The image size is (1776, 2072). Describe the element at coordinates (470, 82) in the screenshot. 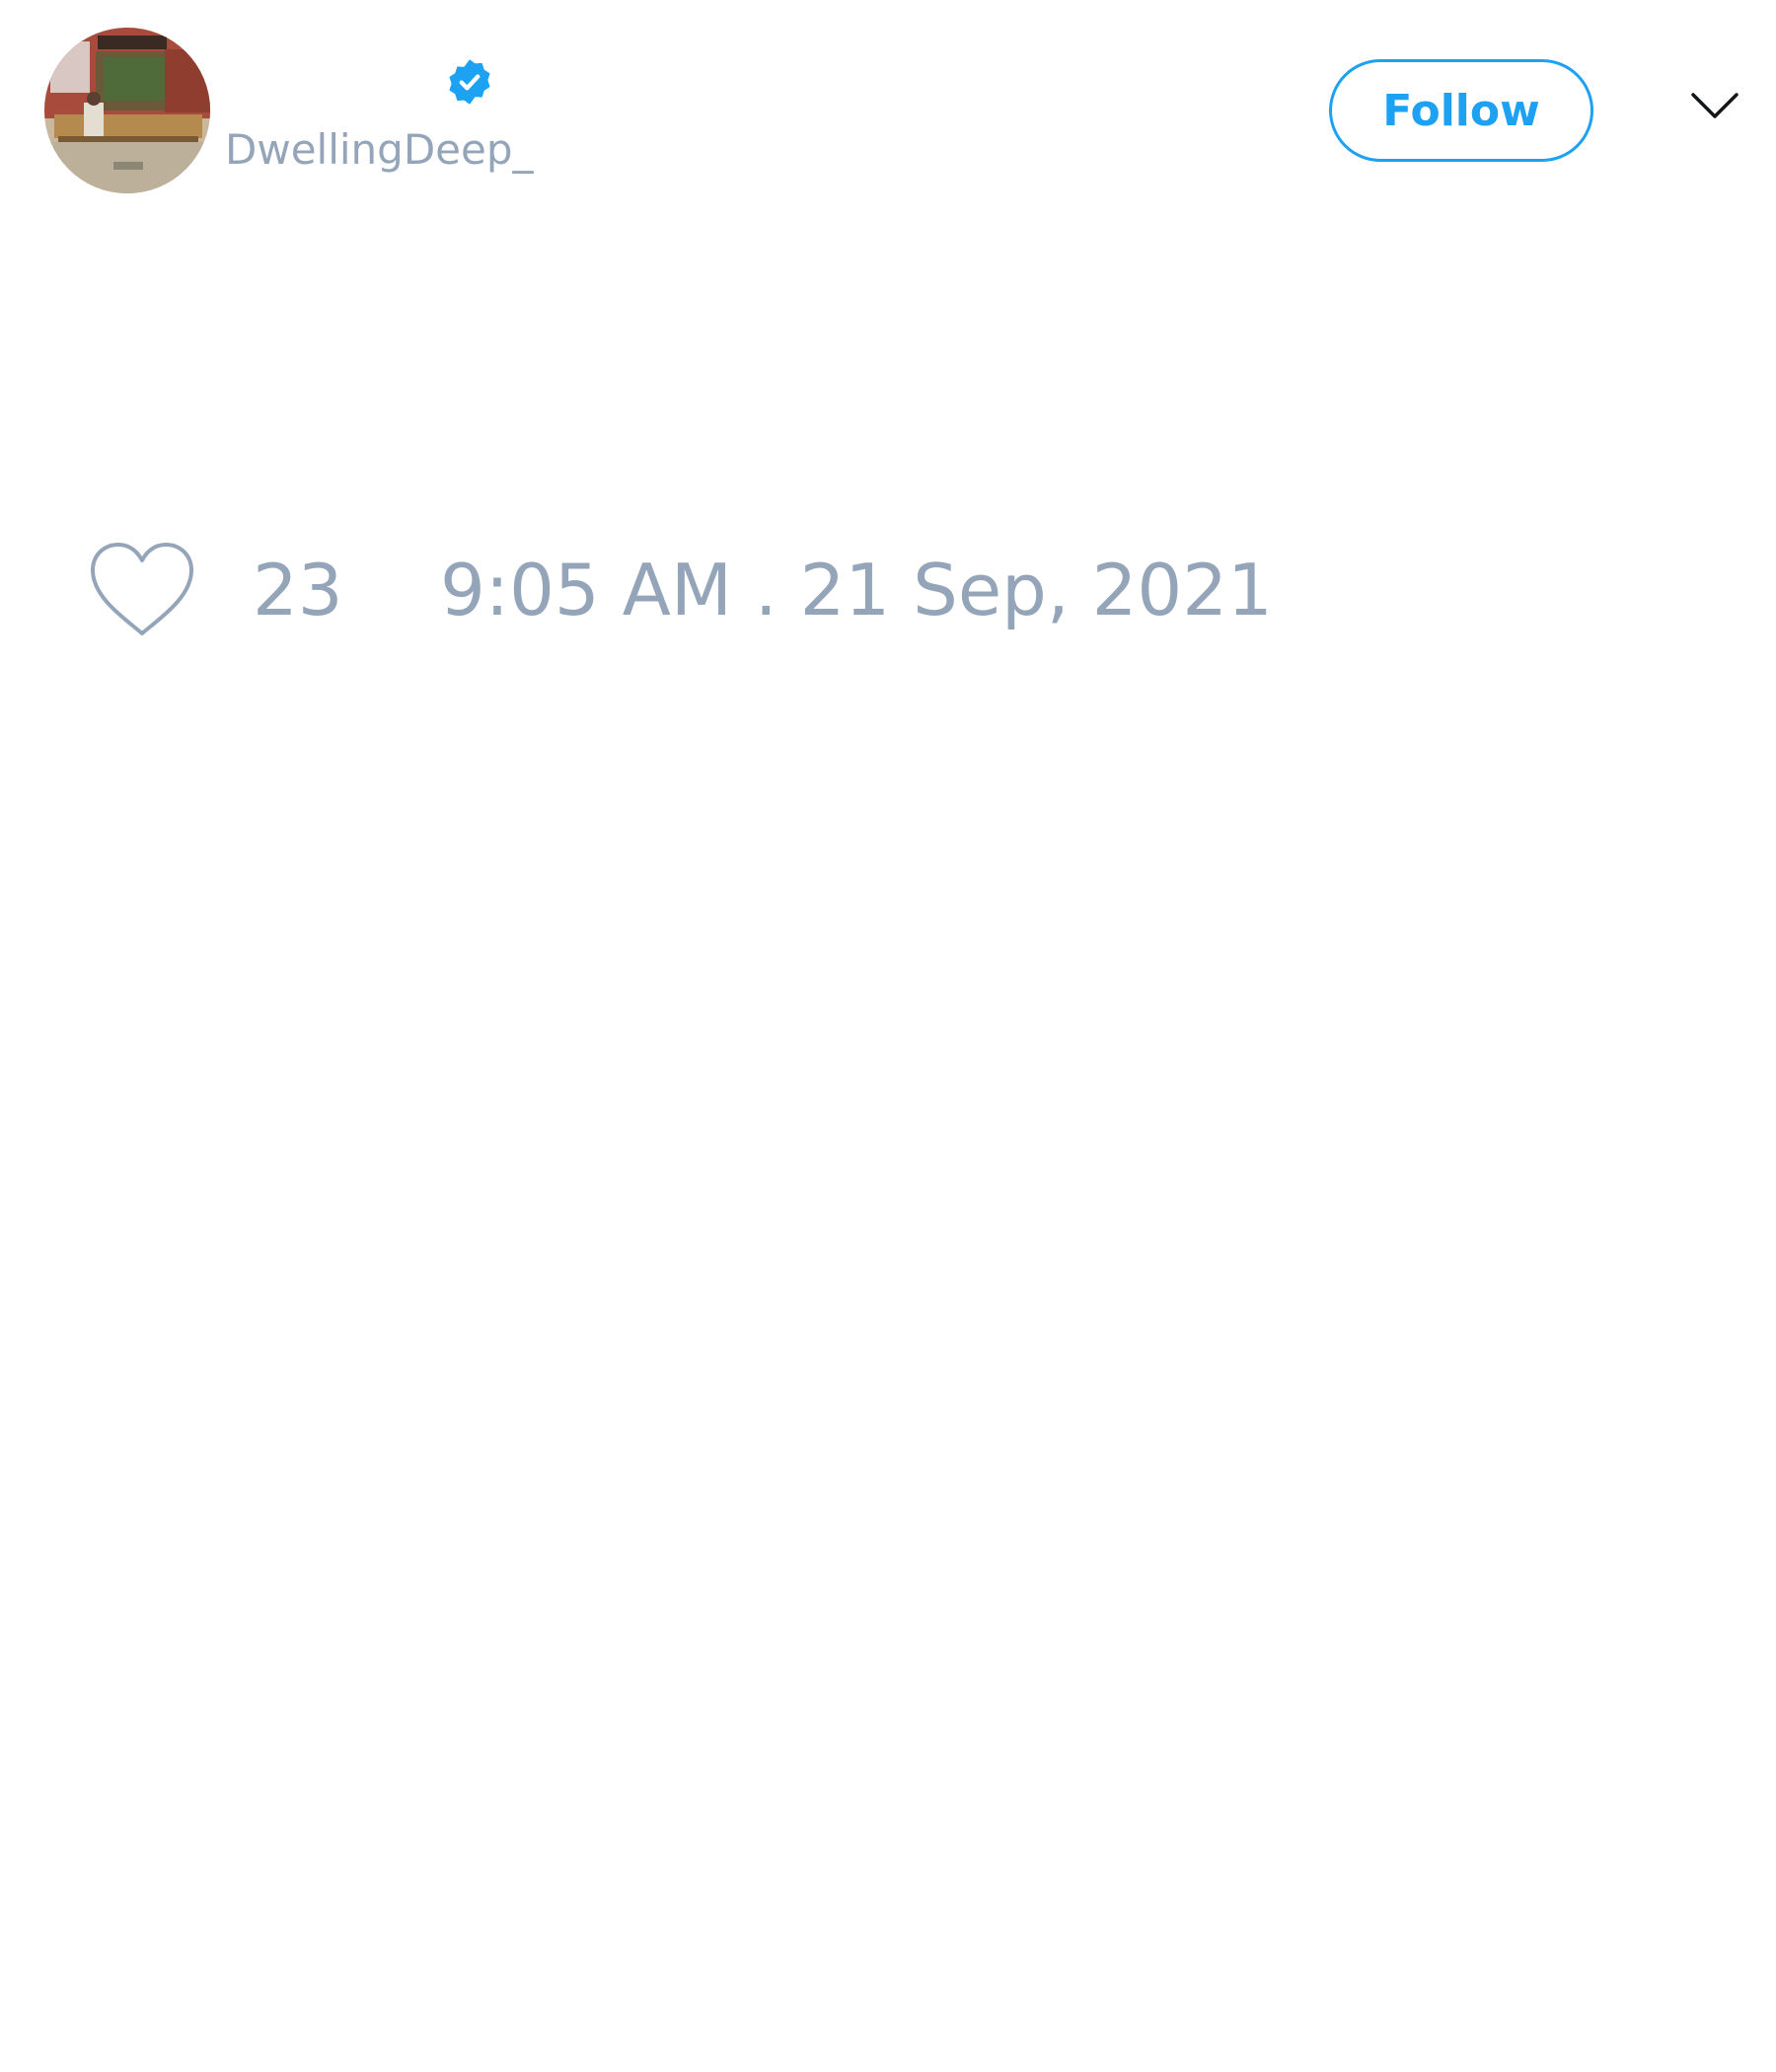

I see `verified-badge-icon` at that location.